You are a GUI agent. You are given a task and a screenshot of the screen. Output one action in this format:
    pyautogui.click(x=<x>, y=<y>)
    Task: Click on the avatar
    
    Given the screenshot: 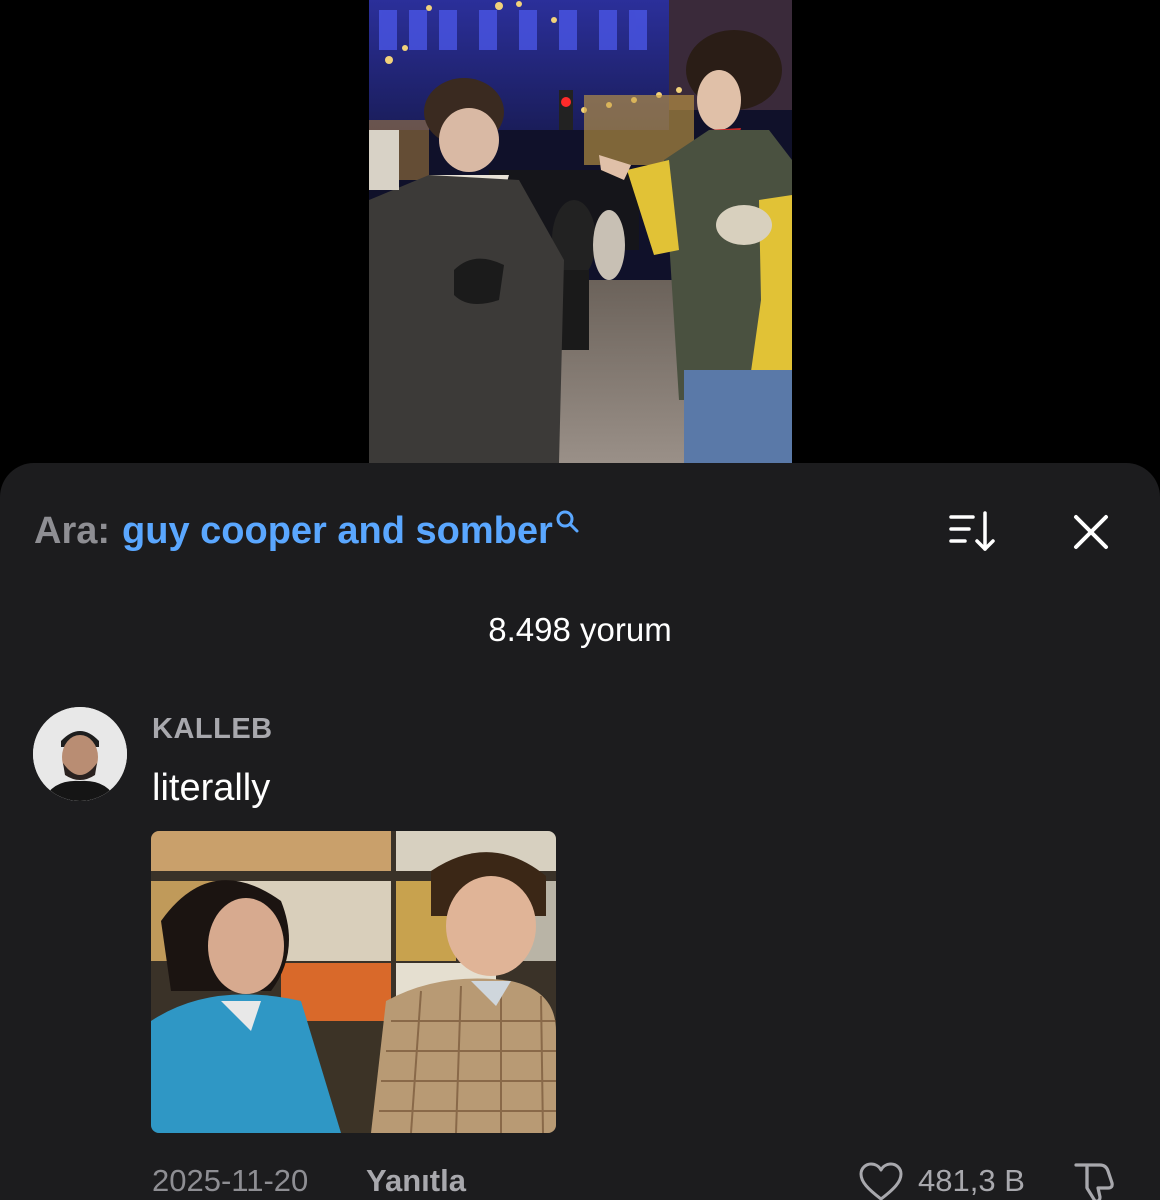 What is the action you would take?
    pyautogui.click(x=80, y=754)
    